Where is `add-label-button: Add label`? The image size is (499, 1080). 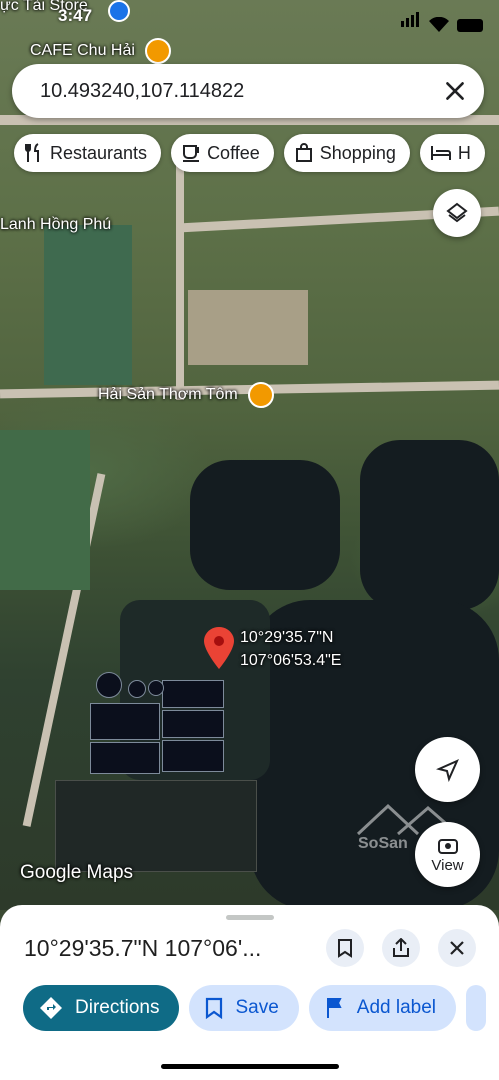
add-label-button: Add label is located at coordinates (382, 1008).